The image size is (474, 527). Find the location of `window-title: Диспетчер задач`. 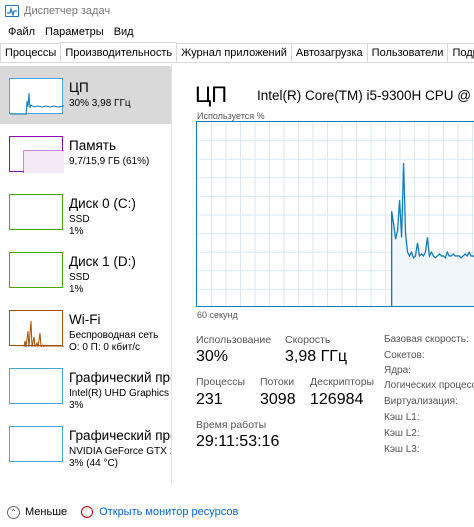

window-title: Диспетчер задач is located at coordinates (67, 11).